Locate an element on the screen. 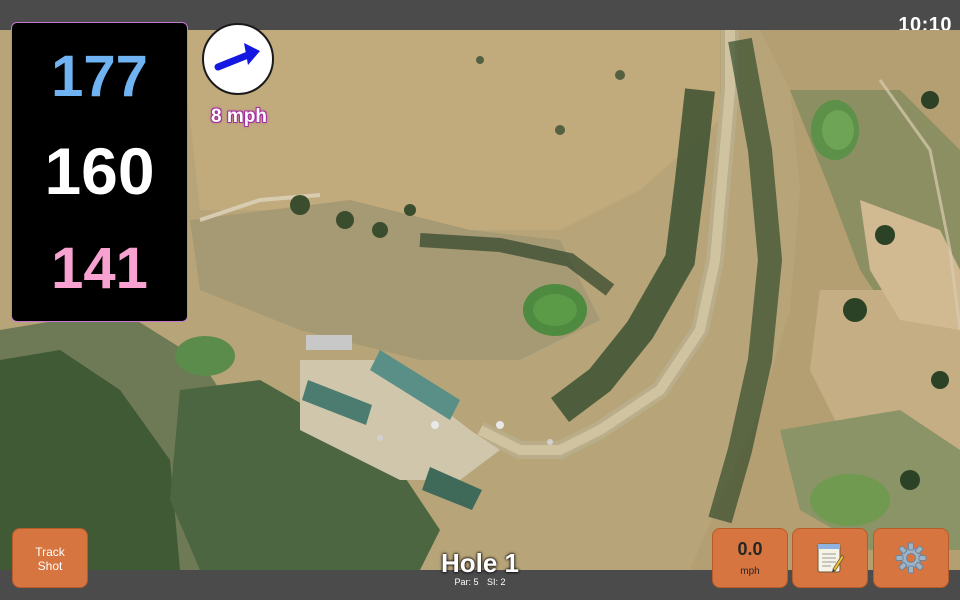 Image resolution: width=960 pixels, height=600 pixels. speed-value: 0.0 is located at coordinates (750, 549).